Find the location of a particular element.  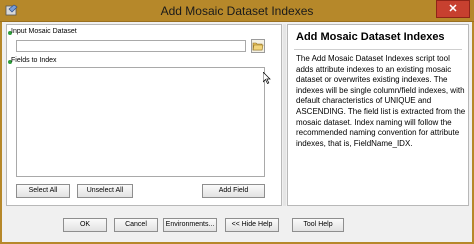

open-folder-icon is located at coordinates (258, 46).